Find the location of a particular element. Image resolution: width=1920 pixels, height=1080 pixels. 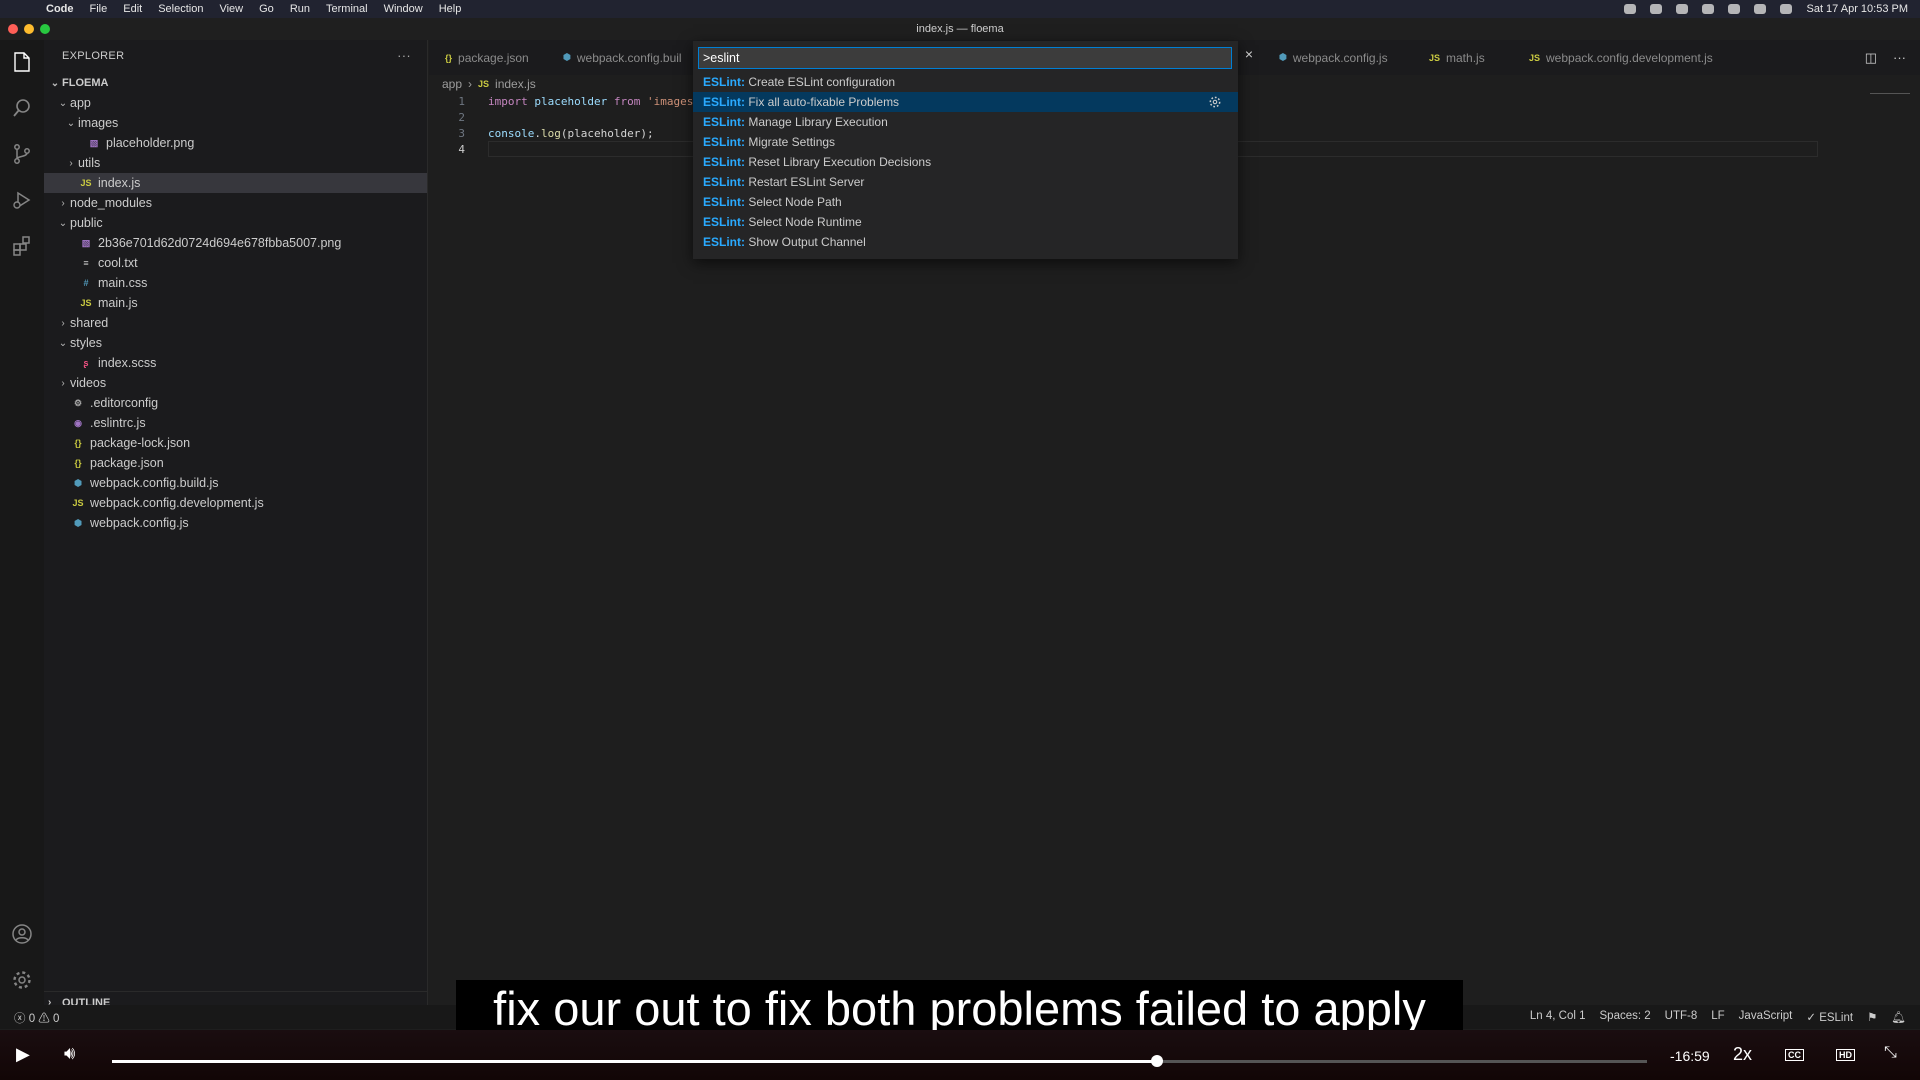

minimap is located at coordinates (1890, 96).